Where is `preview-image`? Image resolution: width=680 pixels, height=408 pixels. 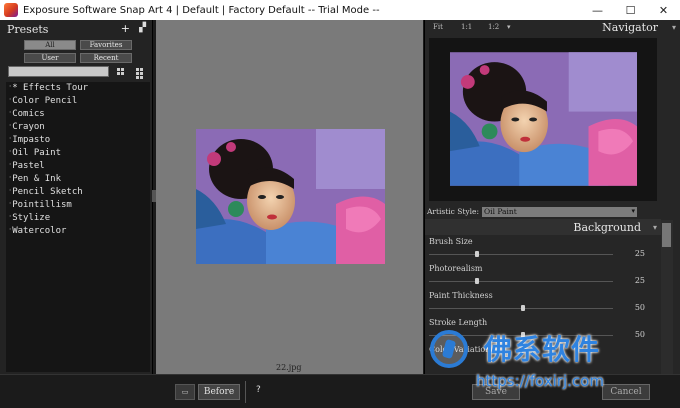
preview-image is located at coordinates (290, 196).